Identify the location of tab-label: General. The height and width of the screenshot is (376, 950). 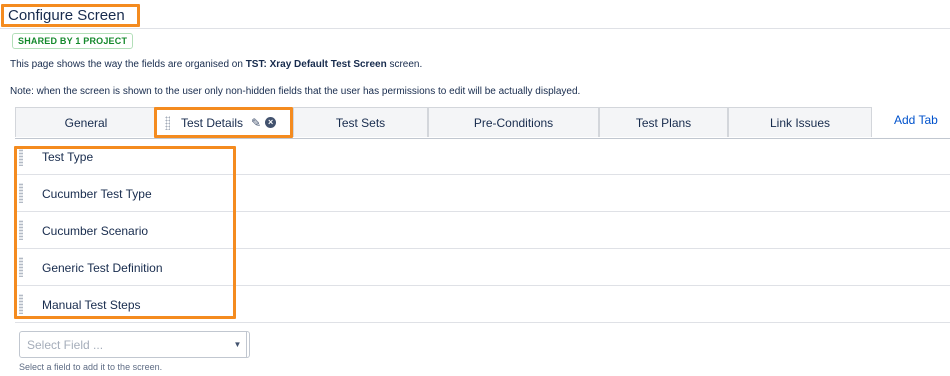
(86, 122).